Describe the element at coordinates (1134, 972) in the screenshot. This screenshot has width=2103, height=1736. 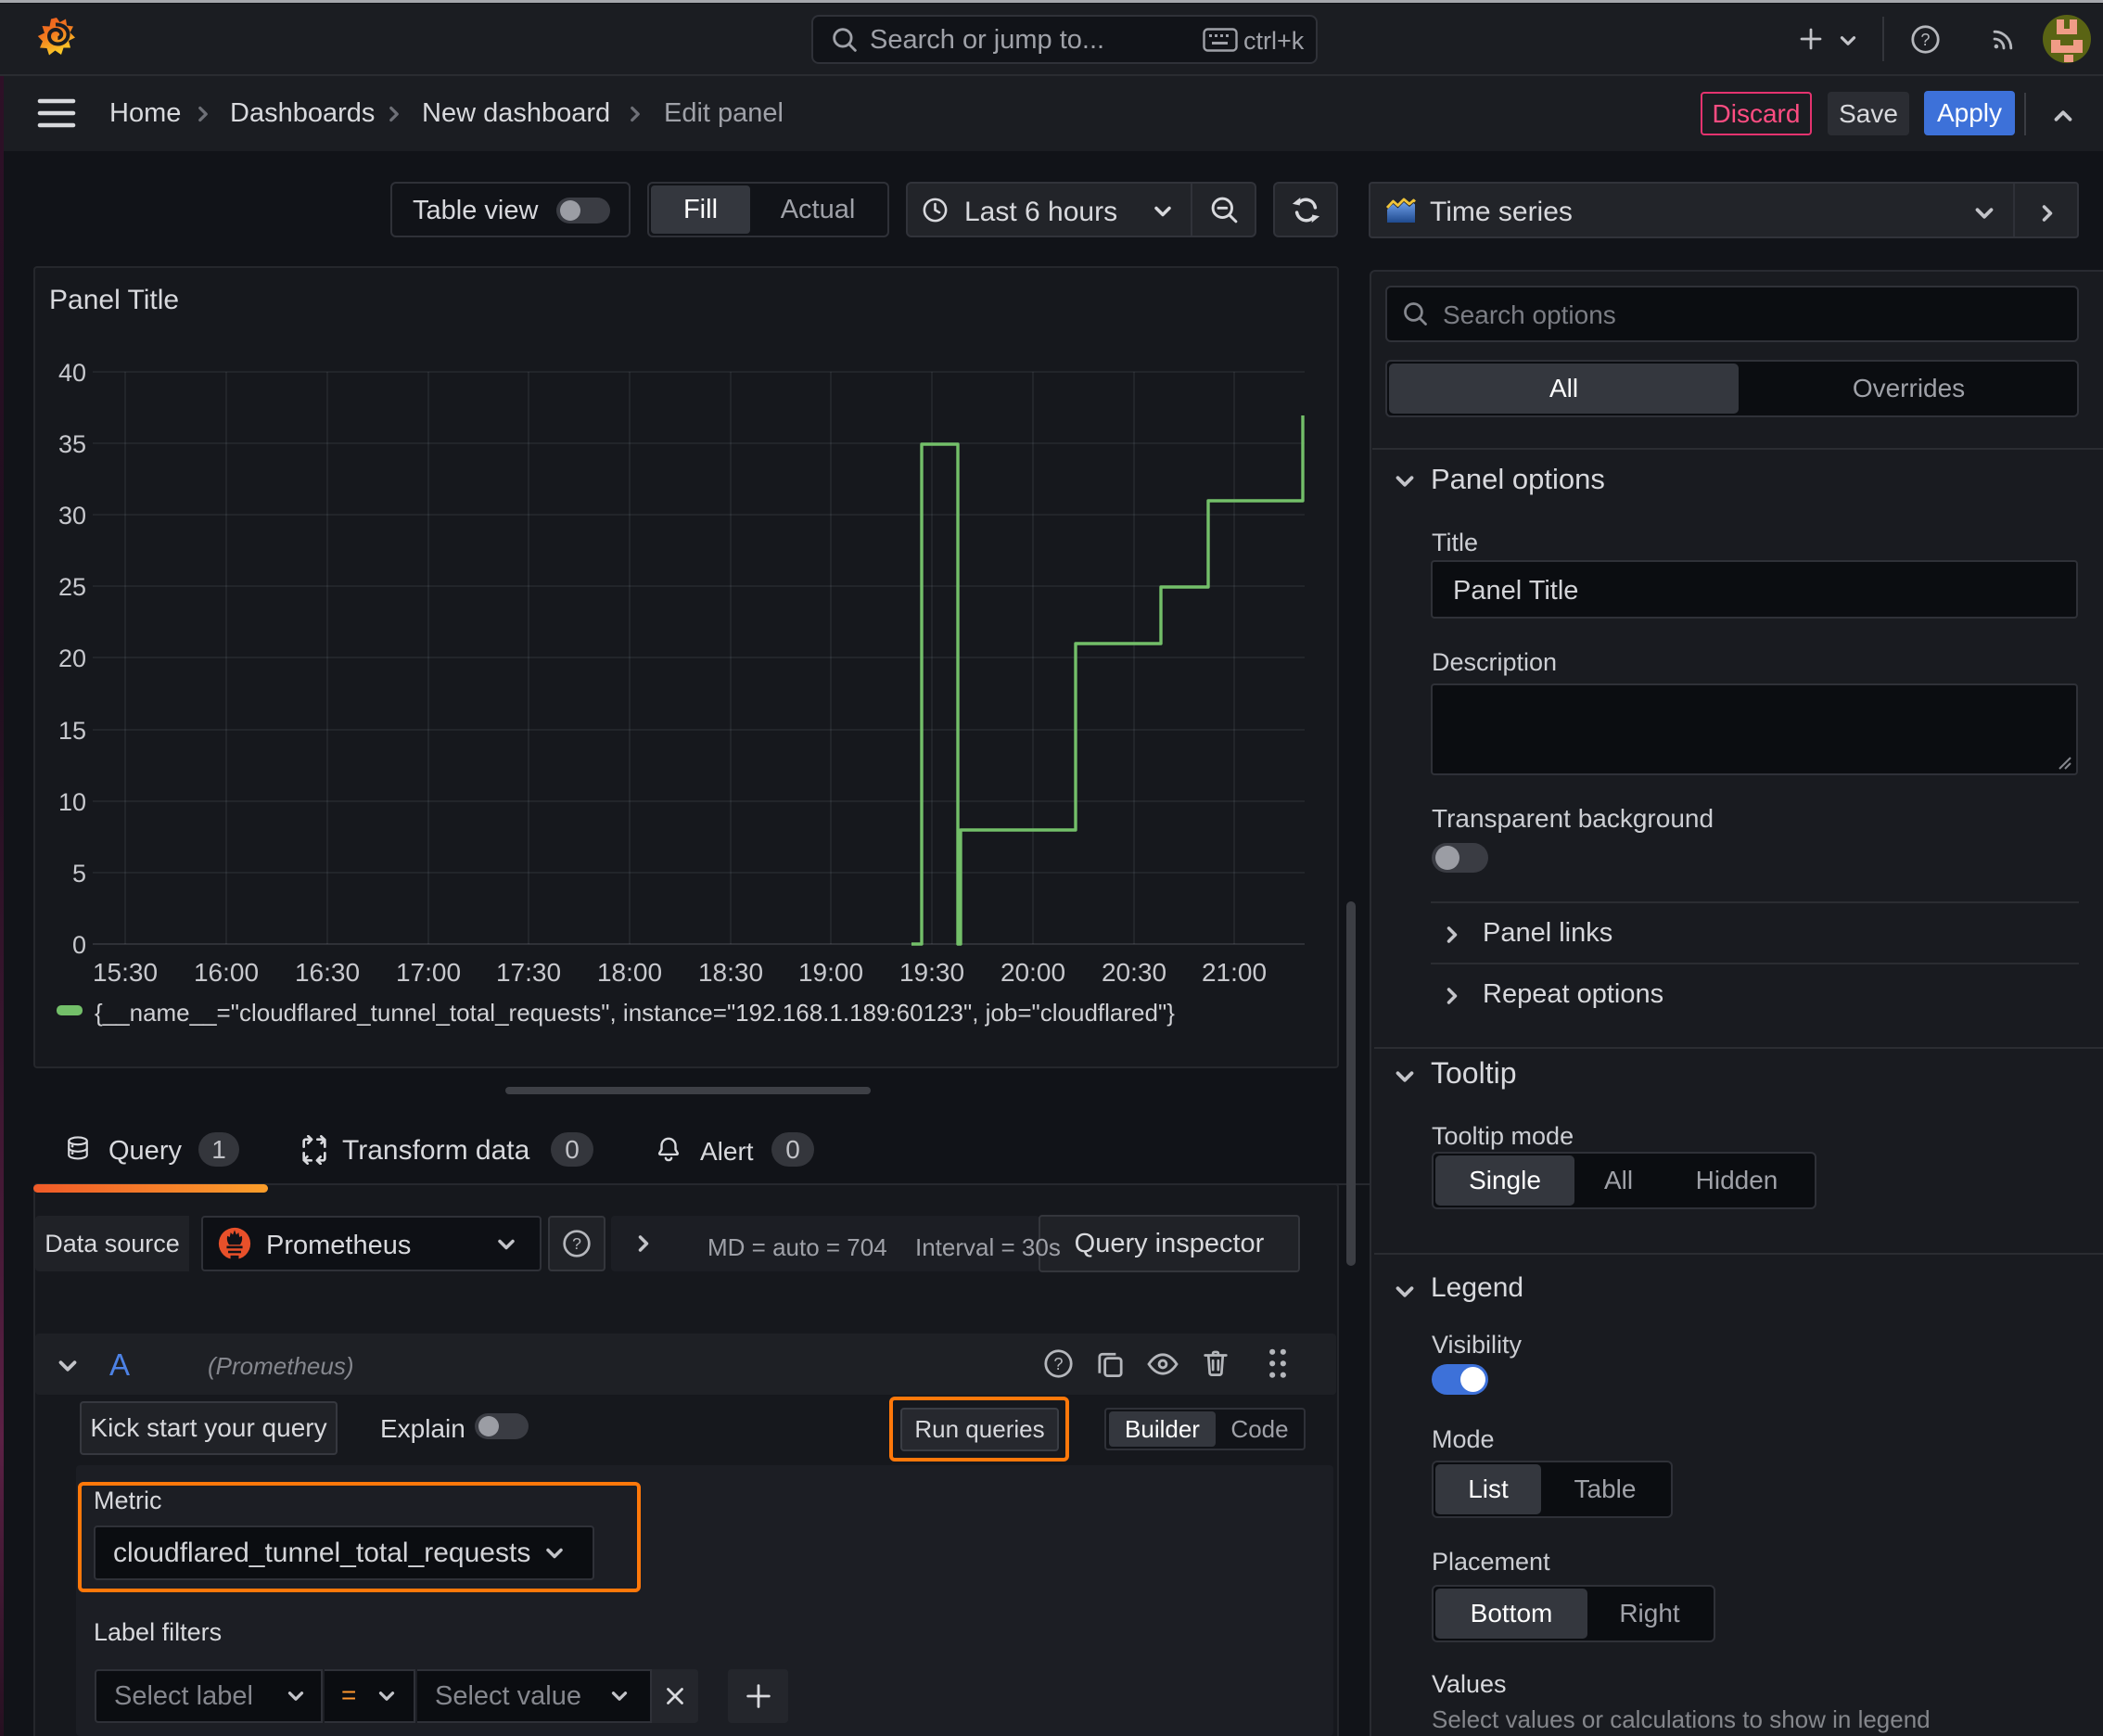
I see `svg-text: 20:30` at that location.